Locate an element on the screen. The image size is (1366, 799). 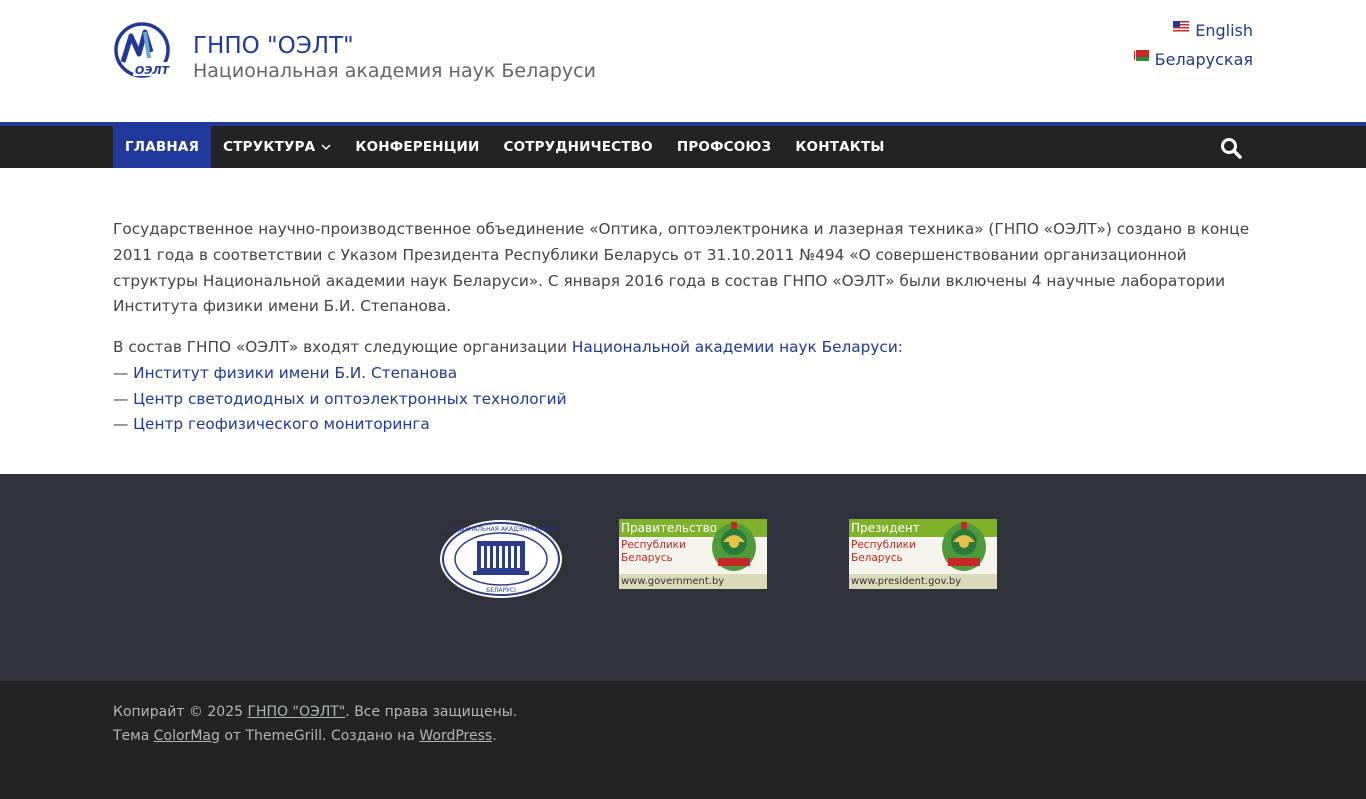
nav-item-label: СТРУКТУРА is located at coordinates (269, 147).